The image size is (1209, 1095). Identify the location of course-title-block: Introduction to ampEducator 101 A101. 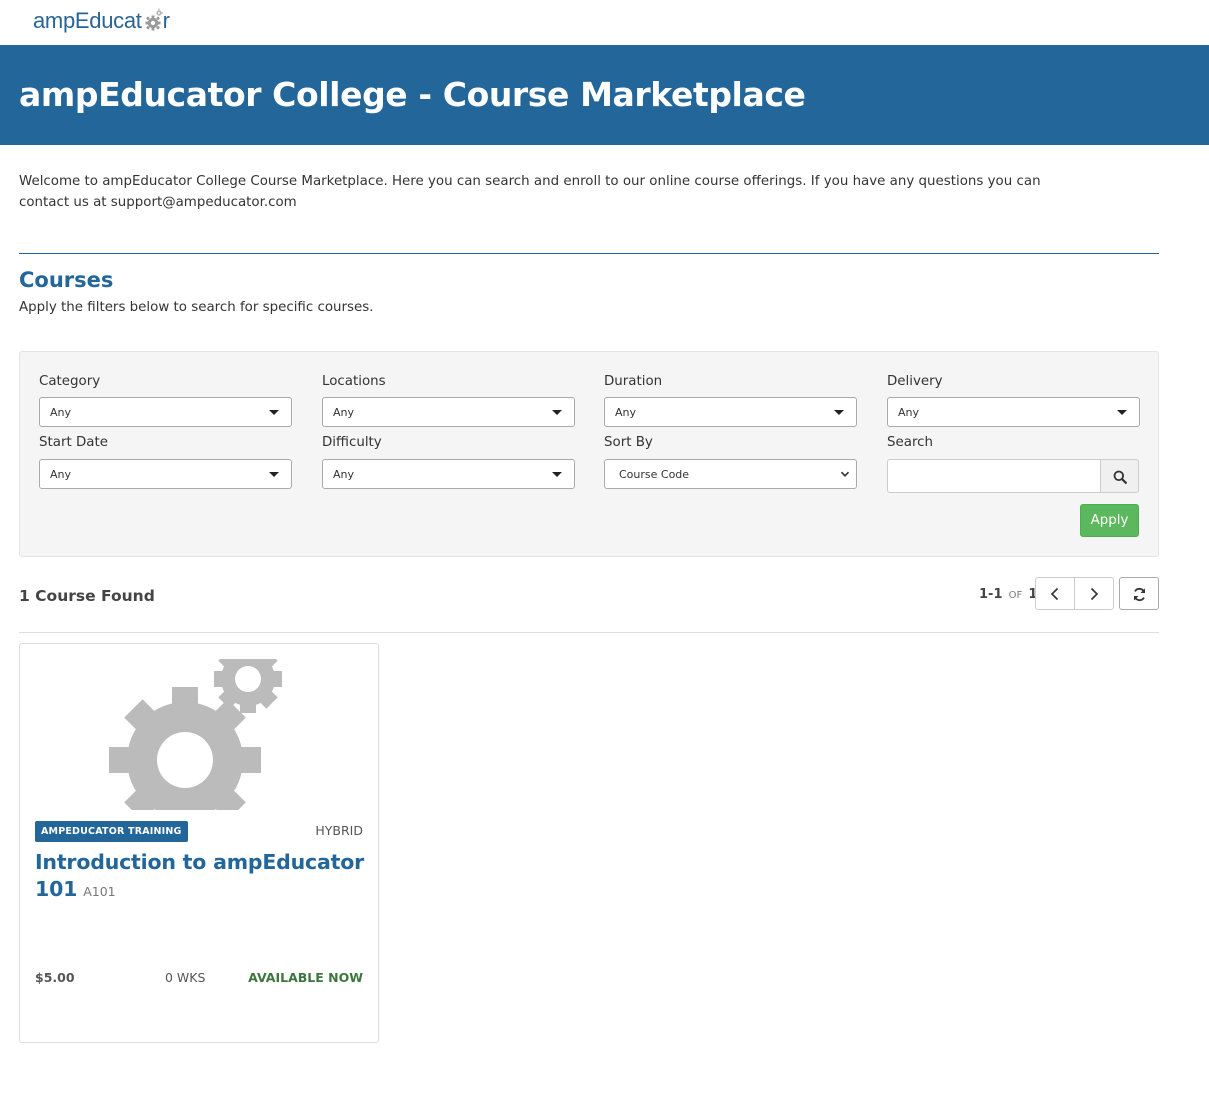
(200, 877).